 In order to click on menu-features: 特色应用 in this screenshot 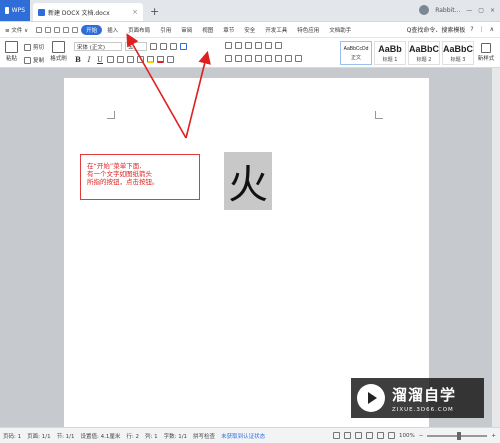, I will do `click(308, 30)`.